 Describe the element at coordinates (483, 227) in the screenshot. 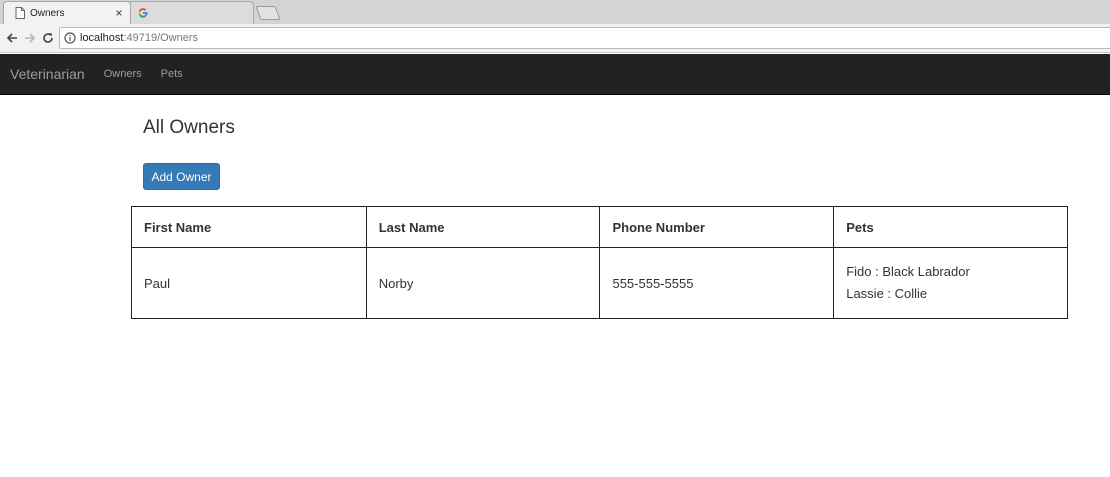

I see `column-header-last-name: Last Name` at that location.